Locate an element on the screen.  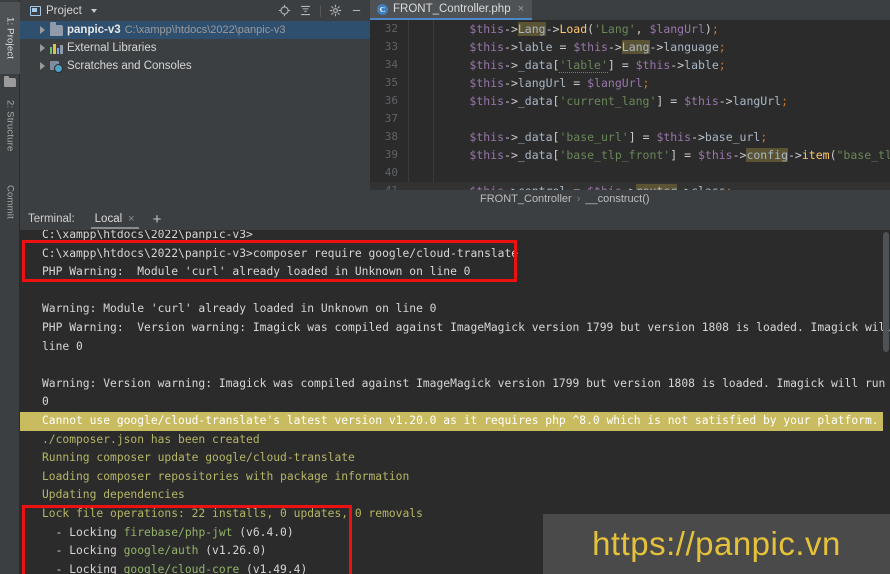
terminal-line: C:\xampp\htdocs\2022\panpic-v3> is located at coordinates (147, 235).